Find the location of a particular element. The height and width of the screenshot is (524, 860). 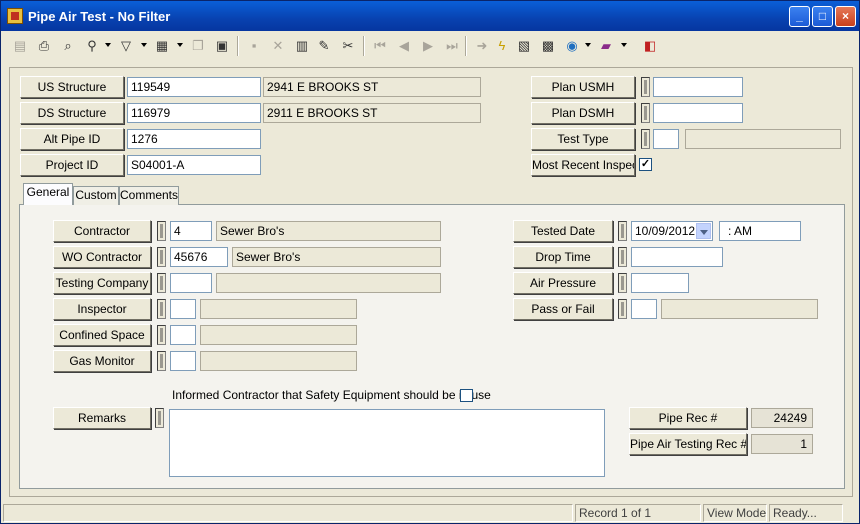

tab-general: General is located at coordinates (48, 194).